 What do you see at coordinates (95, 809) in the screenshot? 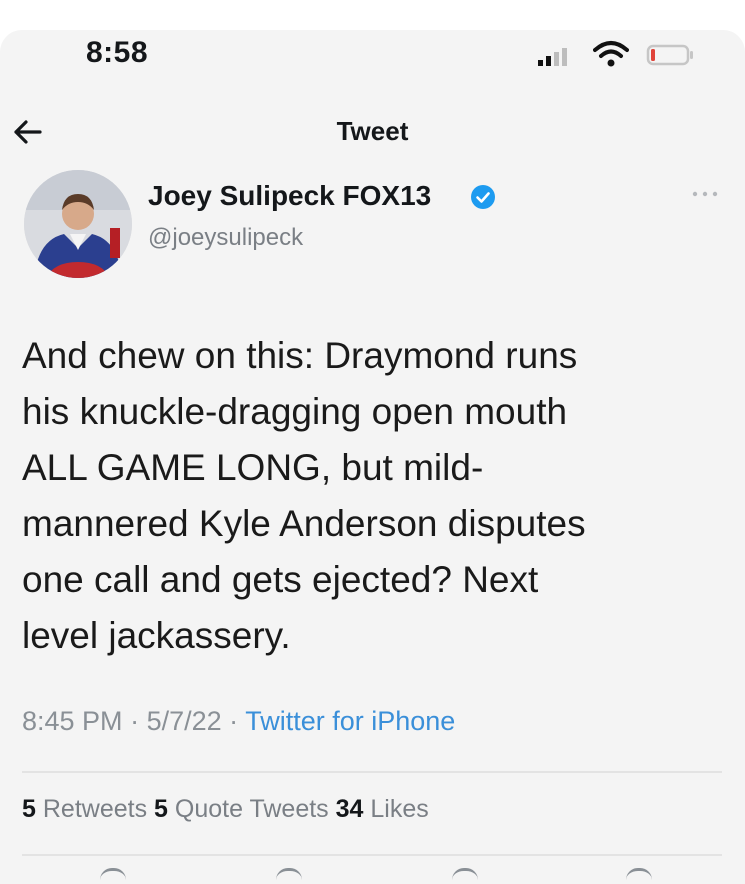
I see `retweets-label: Retweets` at bounding box center [95, 809].